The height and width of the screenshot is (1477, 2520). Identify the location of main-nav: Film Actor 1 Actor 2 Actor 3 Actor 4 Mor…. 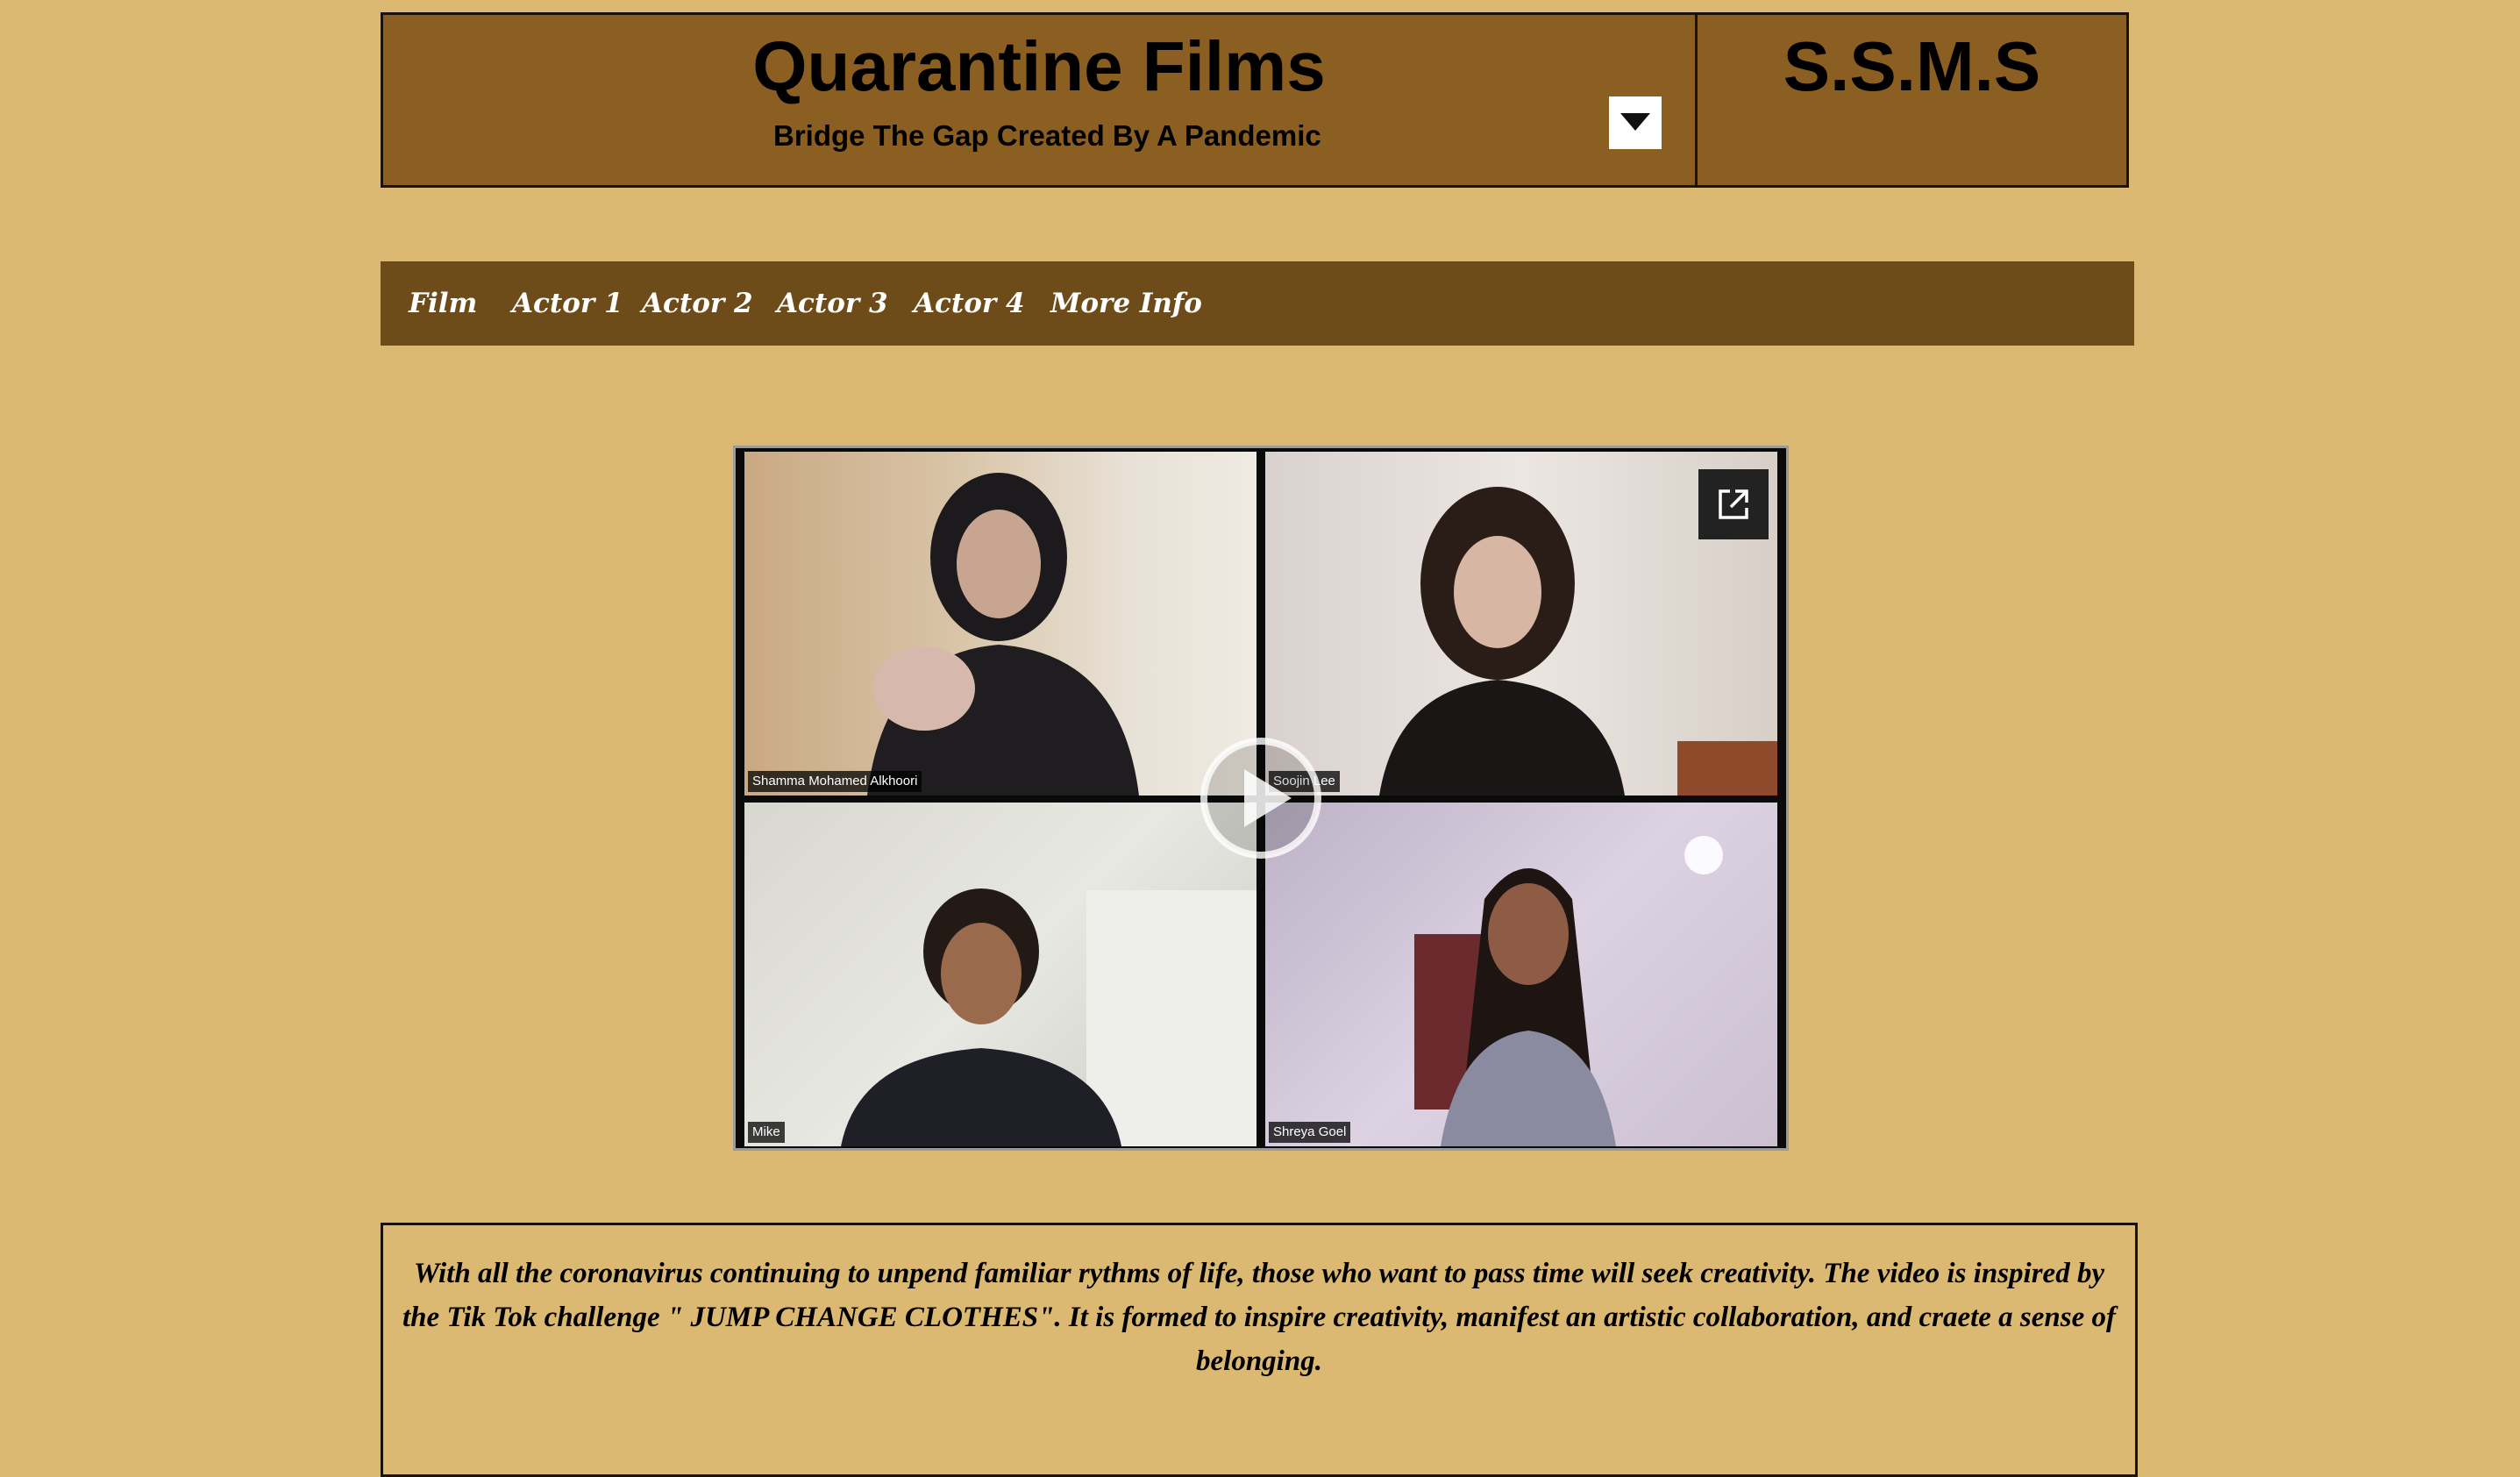
(1257, 303).